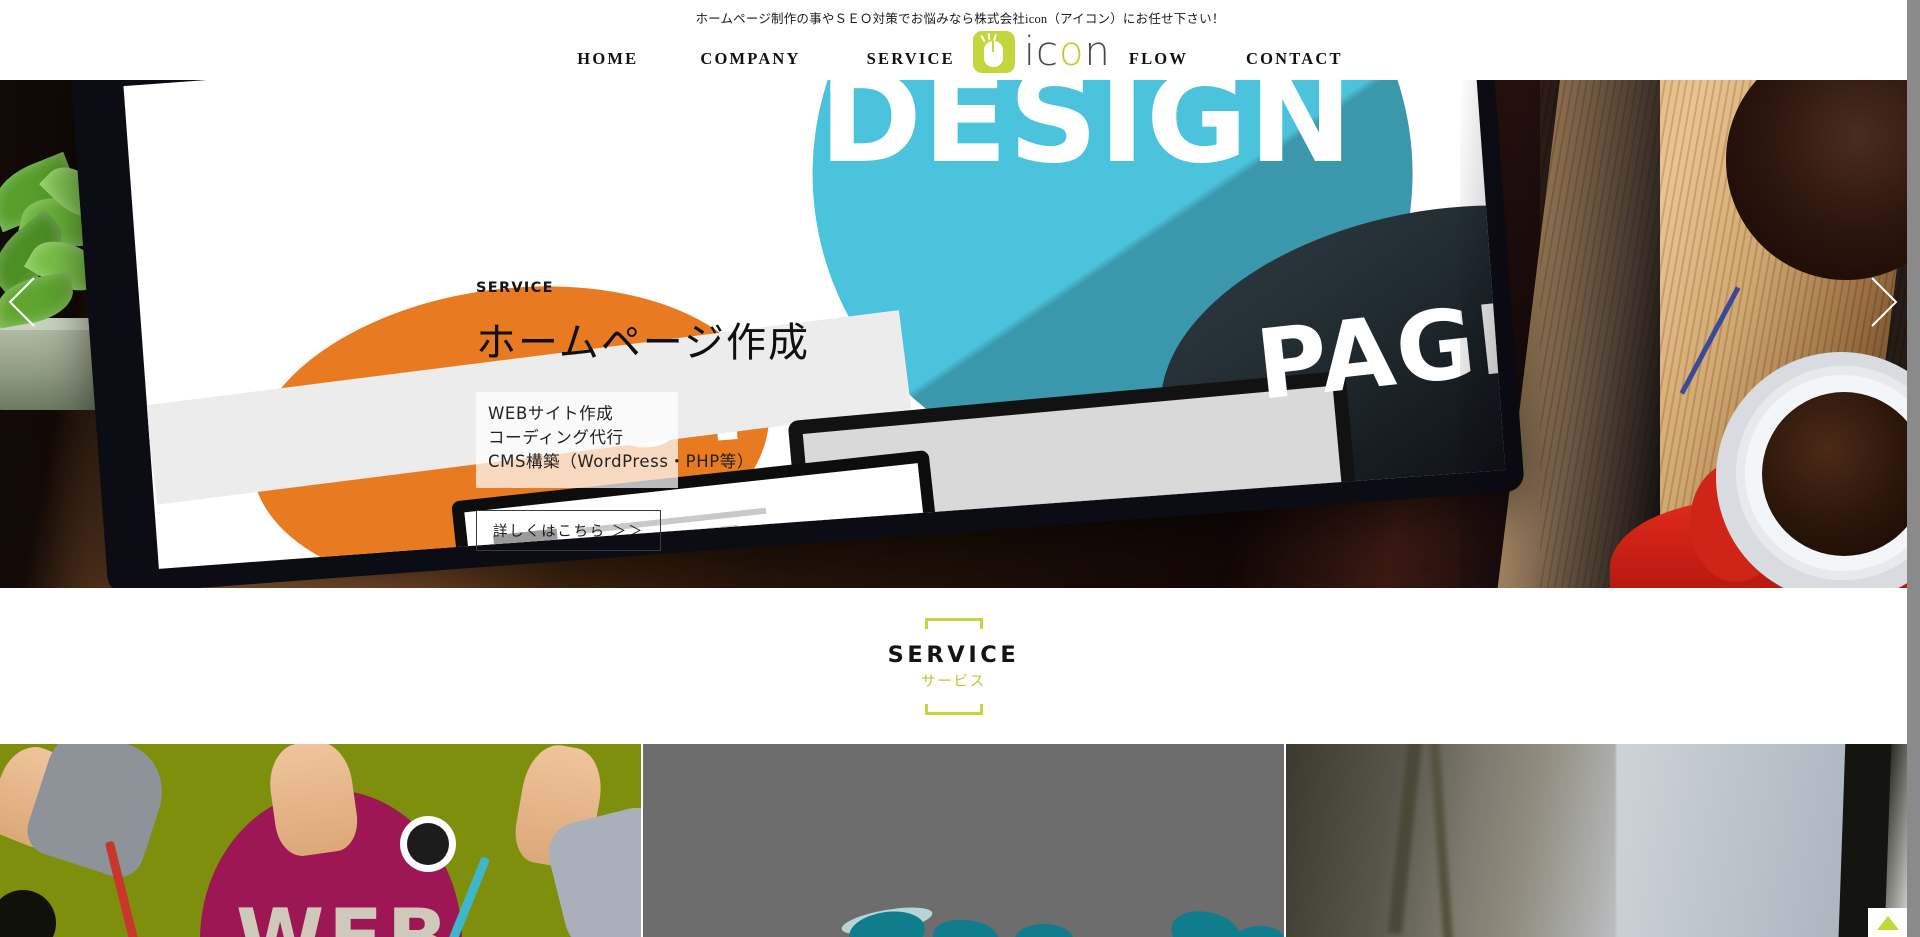 The width and height of the screenshot is (1920, 937). What do you see at coordinates (993, 46) in the screenshot?
I see `mouse-button-split` at bounding box center [993, 46].